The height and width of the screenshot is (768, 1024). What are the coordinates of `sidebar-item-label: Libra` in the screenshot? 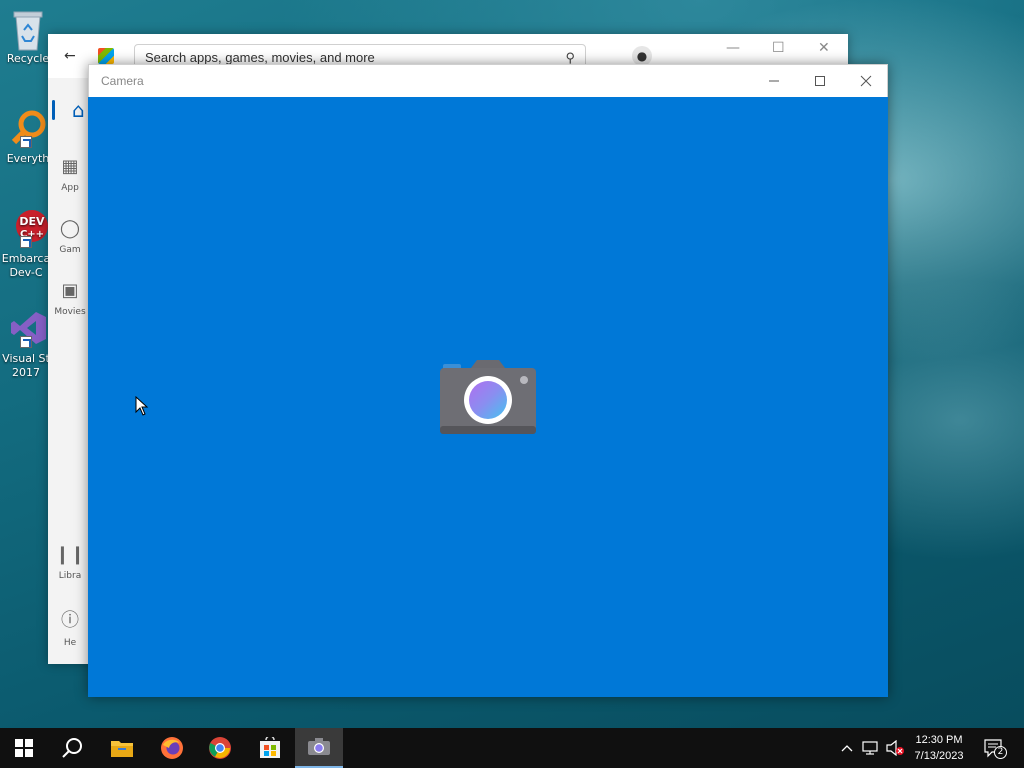 It's located at (70, 576).